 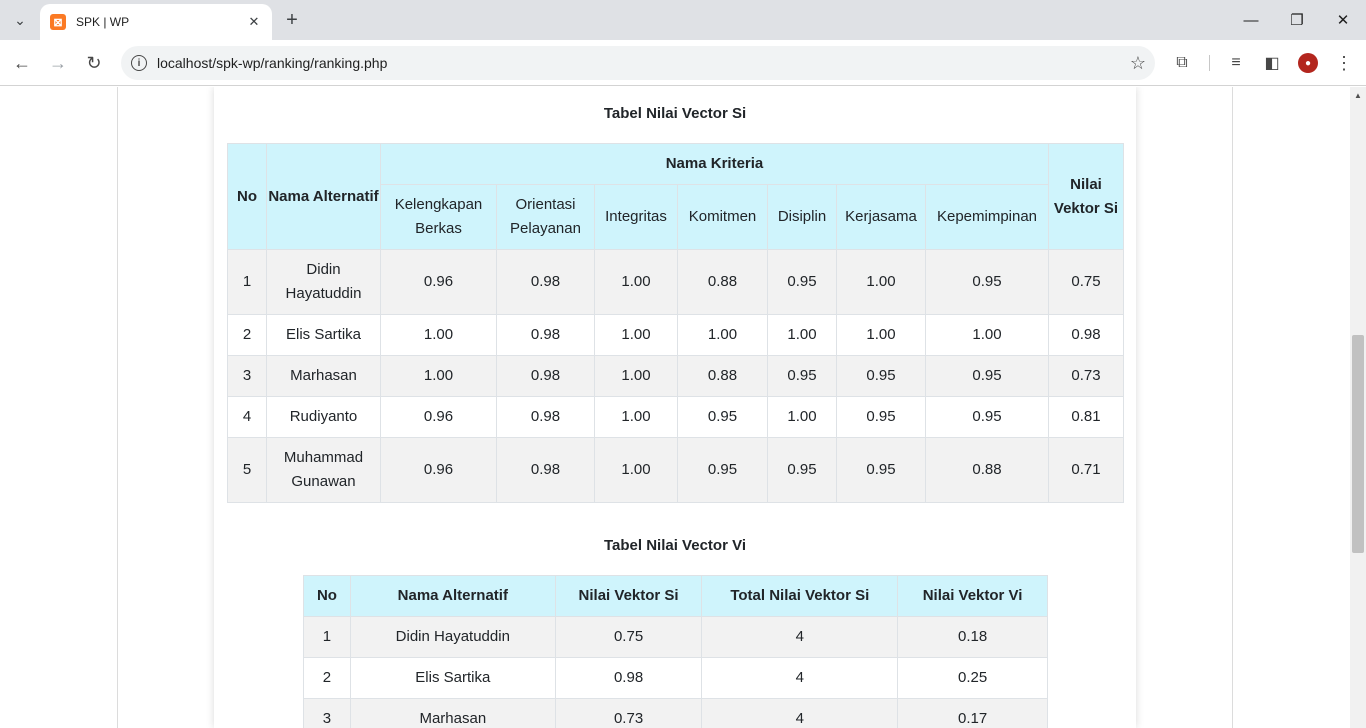 I want to click on toolbar-divider, so click(x=1209, y=63).